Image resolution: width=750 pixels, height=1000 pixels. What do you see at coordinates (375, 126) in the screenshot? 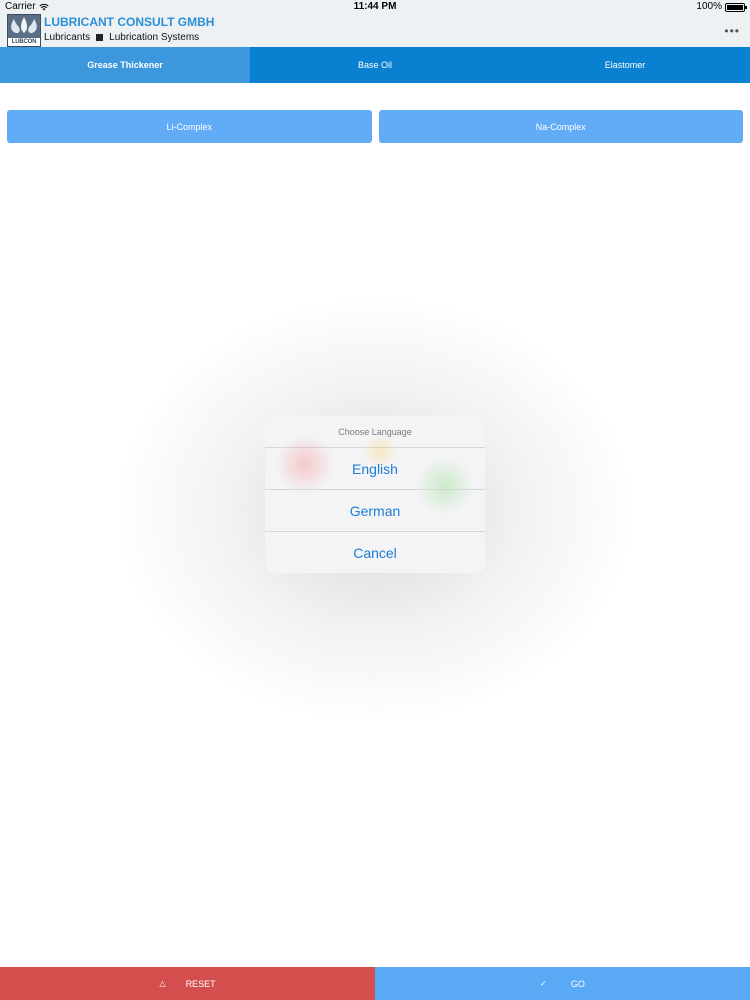
I see `thickener-options: Li-Complex Na-Complex` at bounding box center [375, 126].